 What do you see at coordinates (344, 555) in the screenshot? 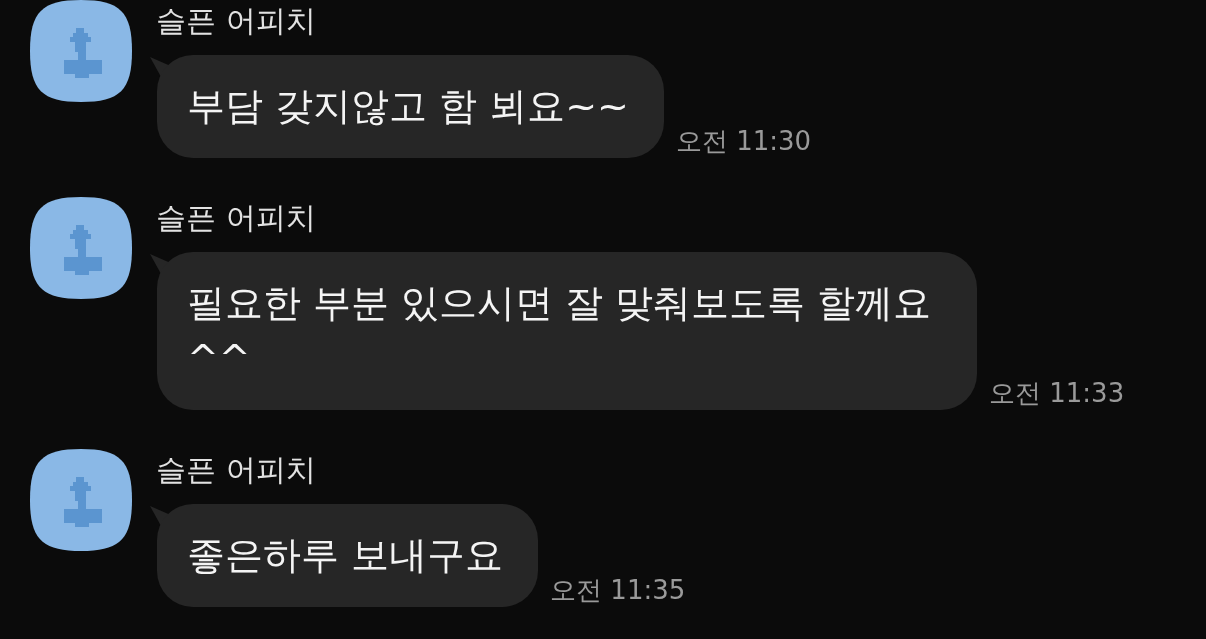
I see `message-bubble: 좋은하루 보내구요` at bounding box center [344, 555].